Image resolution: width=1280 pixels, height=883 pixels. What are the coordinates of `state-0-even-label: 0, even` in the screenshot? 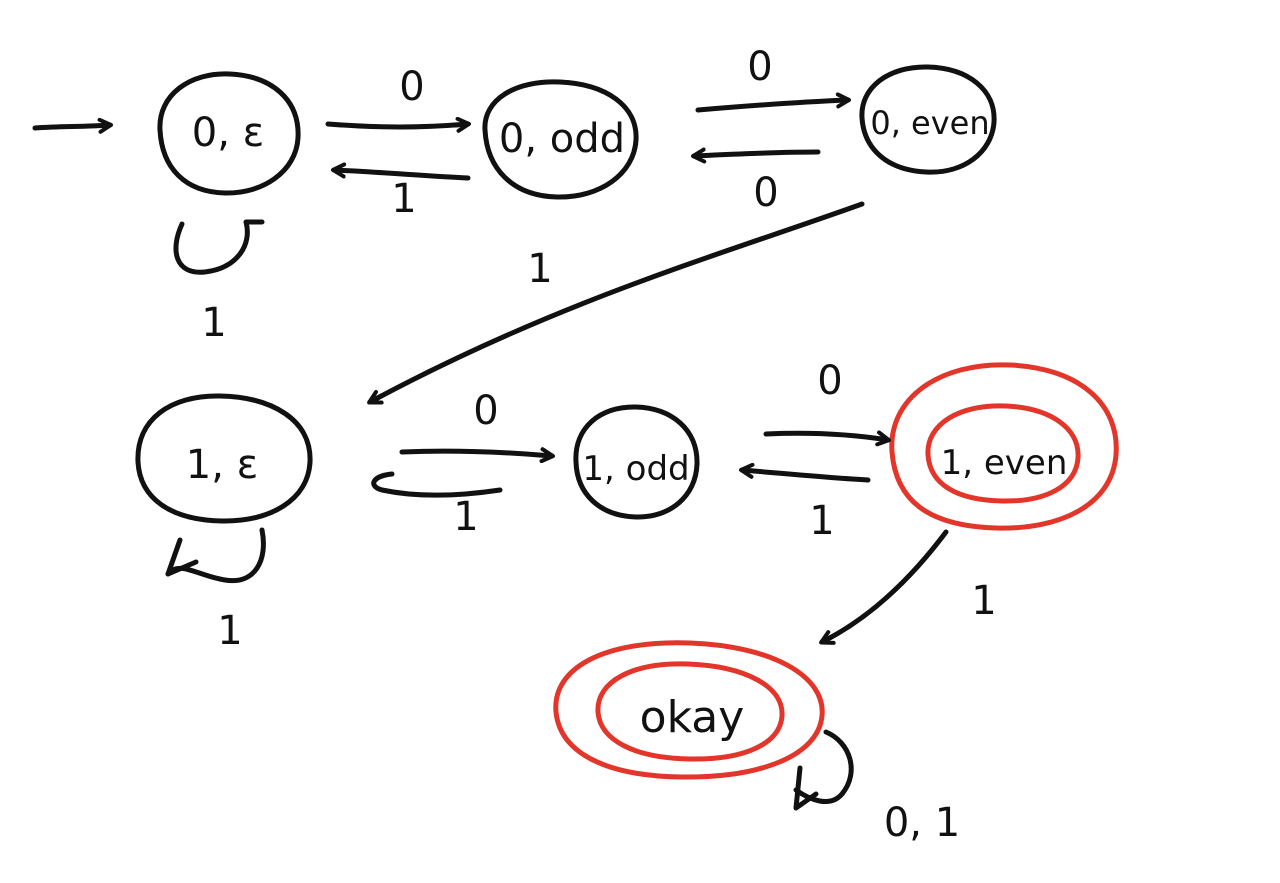 It's located at (929, 123).